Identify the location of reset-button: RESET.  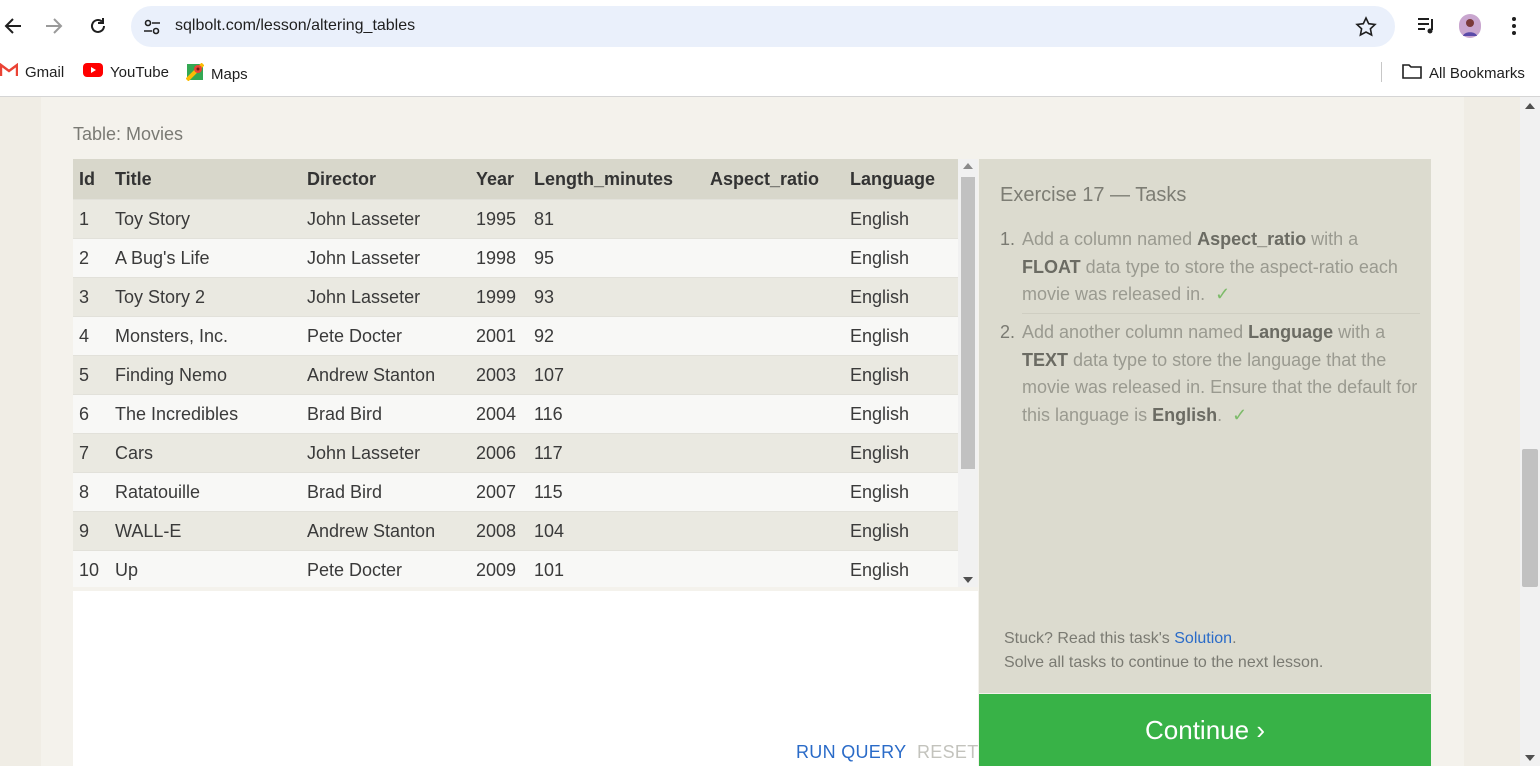
(948, 752).